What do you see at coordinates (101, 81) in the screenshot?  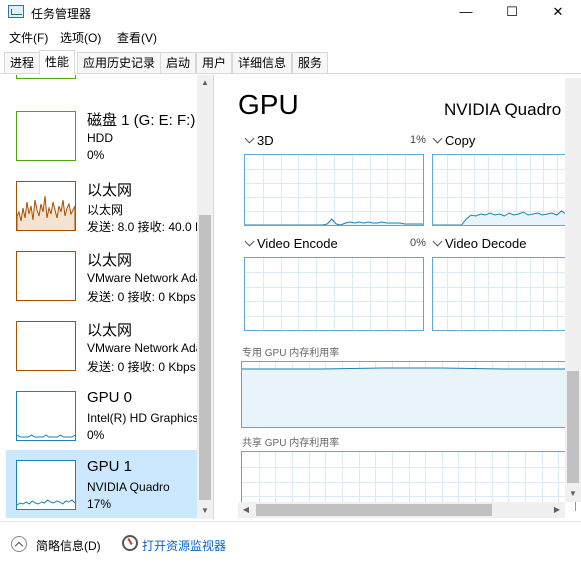 I see `sidebar-item-partial` at bounding box center [101, 81].